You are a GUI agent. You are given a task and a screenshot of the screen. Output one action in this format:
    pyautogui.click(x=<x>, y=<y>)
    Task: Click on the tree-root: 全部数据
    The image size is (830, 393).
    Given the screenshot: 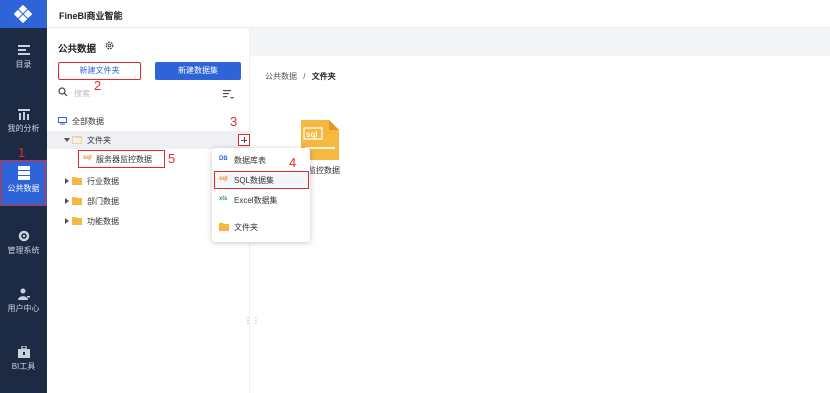 What is the action you would take?
    pyautogui.click(x=148, y=121)
    